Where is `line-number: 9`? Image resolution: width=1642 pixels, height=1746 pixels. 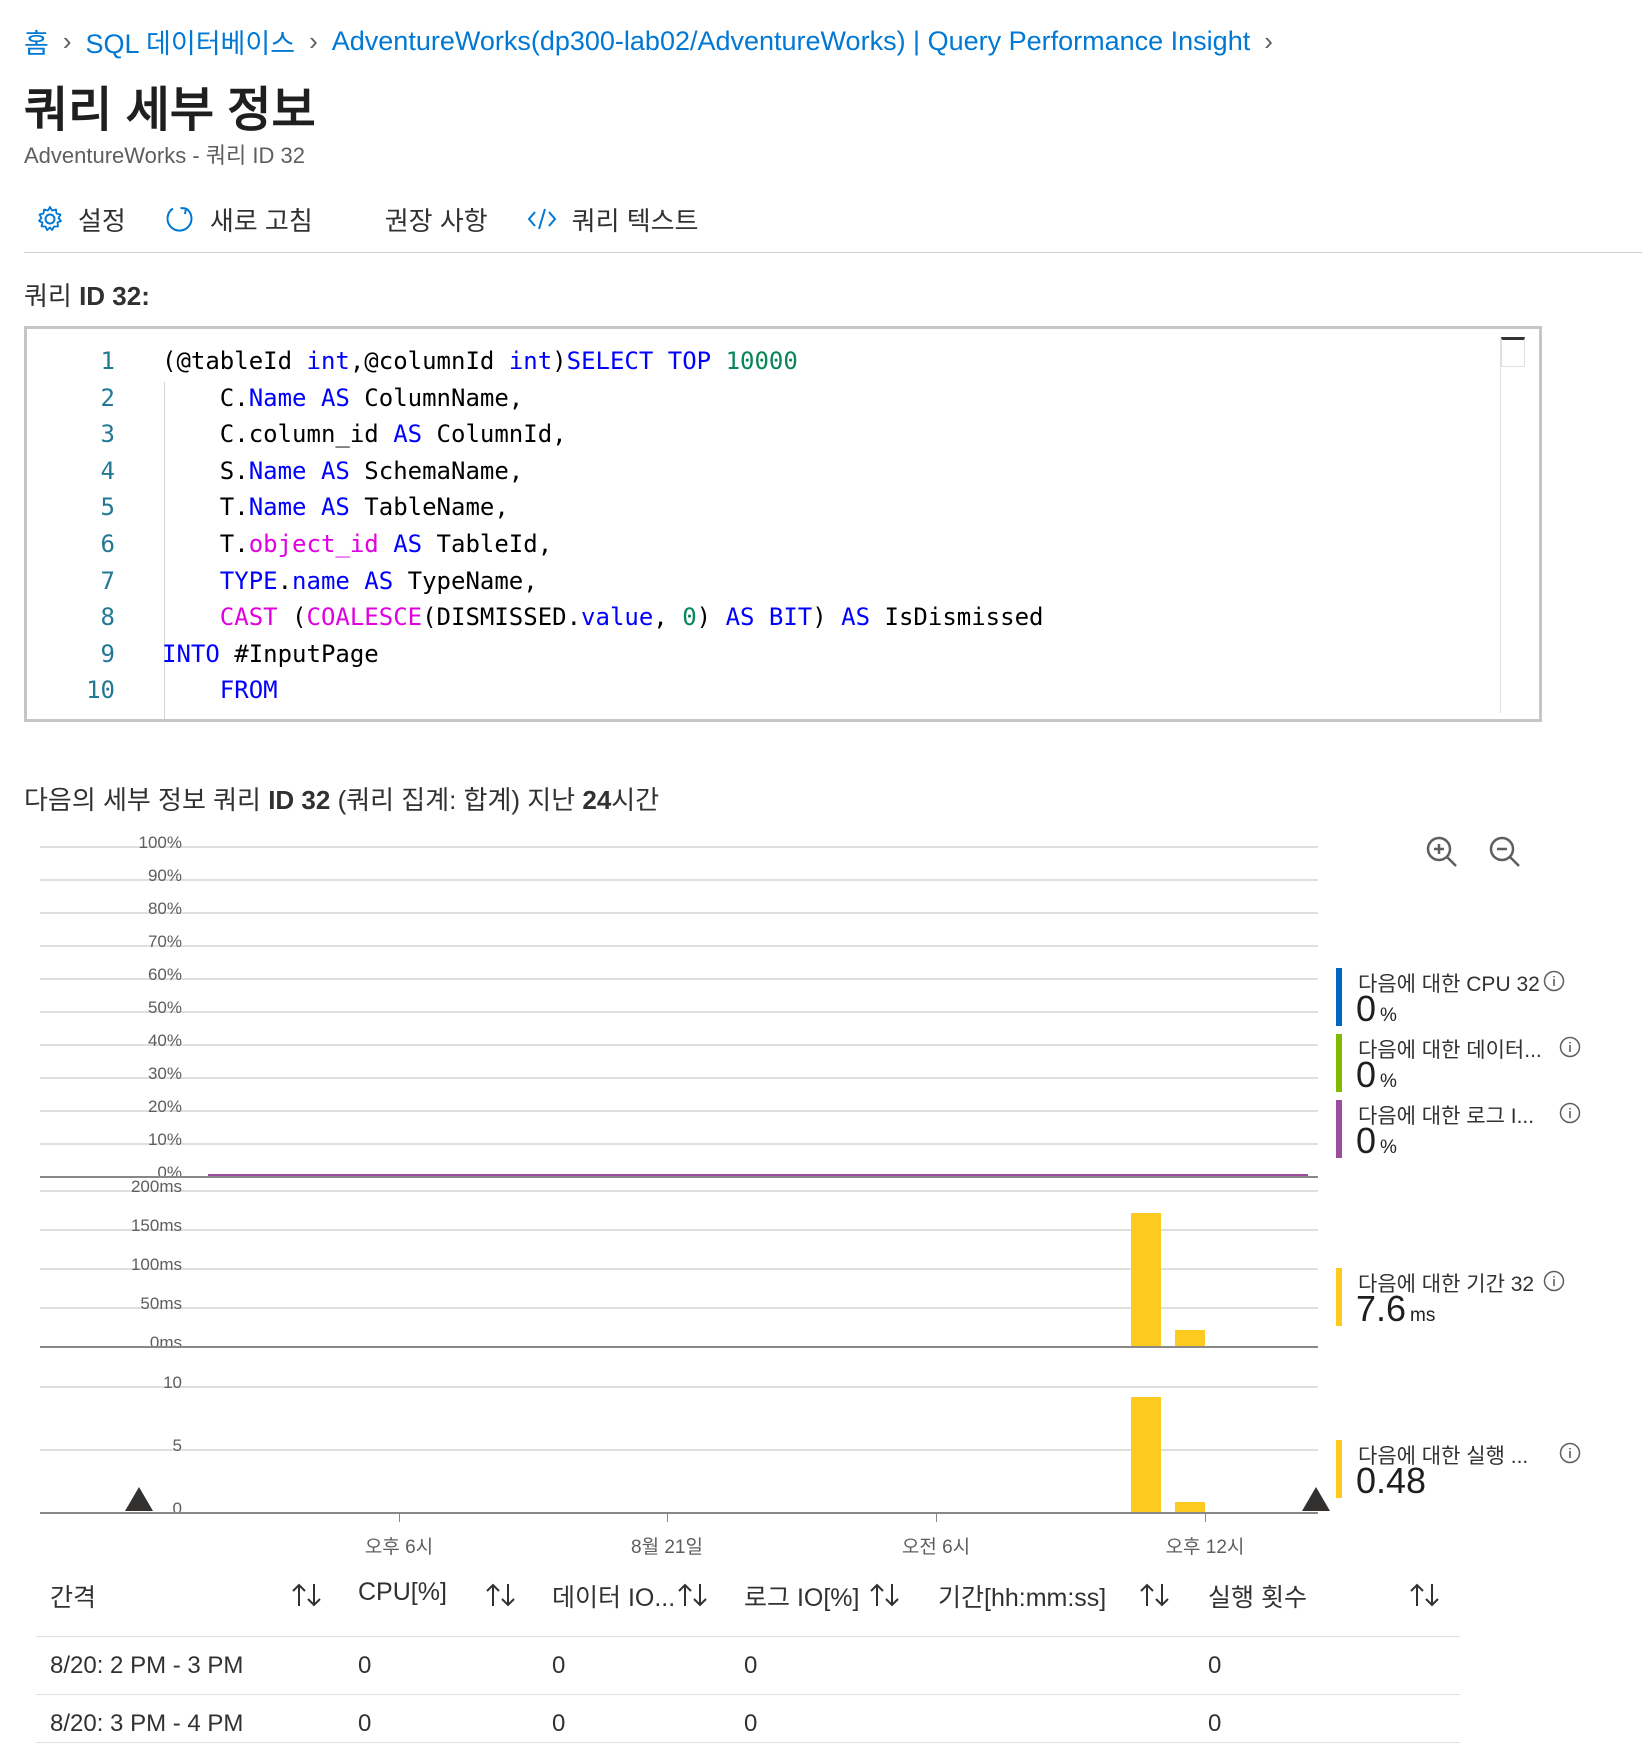
line-number: 9 is located at coordinates (107, 653).